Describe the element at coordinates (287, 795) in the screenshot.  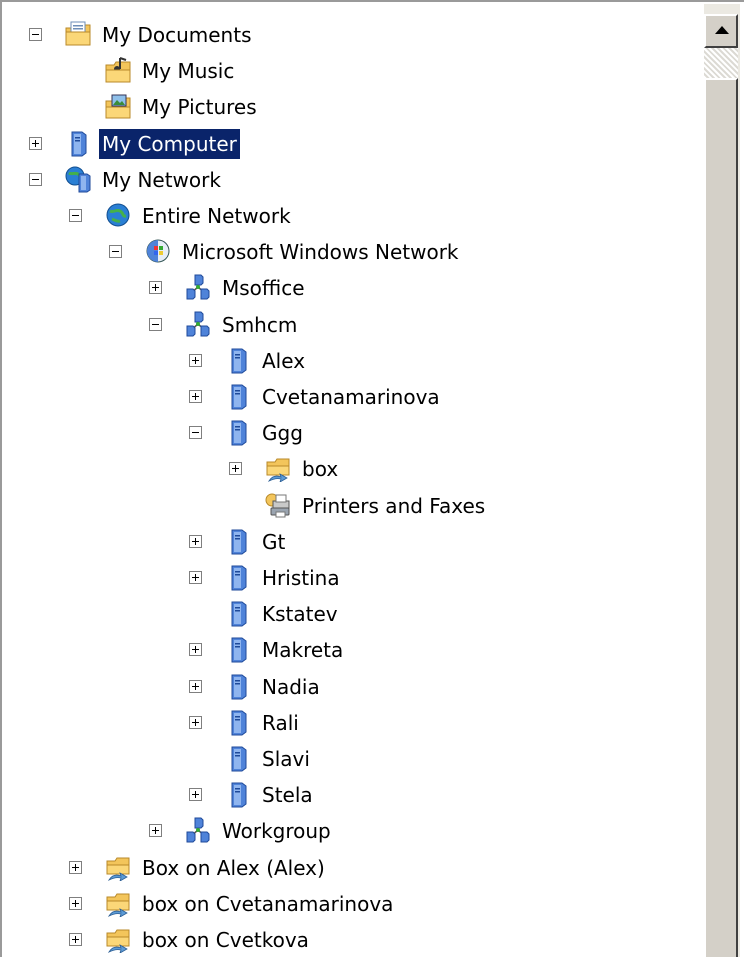
I see `tree-item-label: Stela` at that location.